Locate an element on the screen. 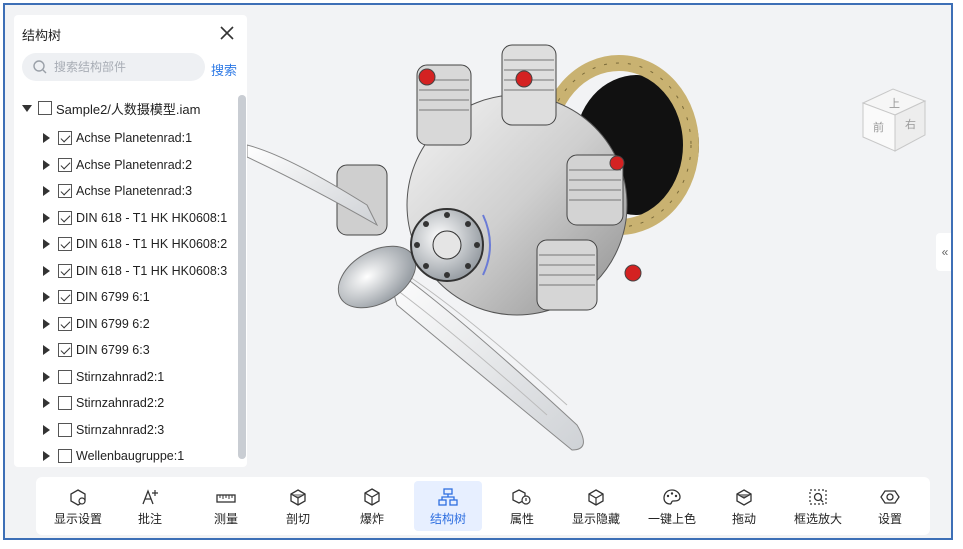 The height and width of the screenshot is (549, 963). tree-item: DIN 6799 6:3 is located at coordinates (138, 350).